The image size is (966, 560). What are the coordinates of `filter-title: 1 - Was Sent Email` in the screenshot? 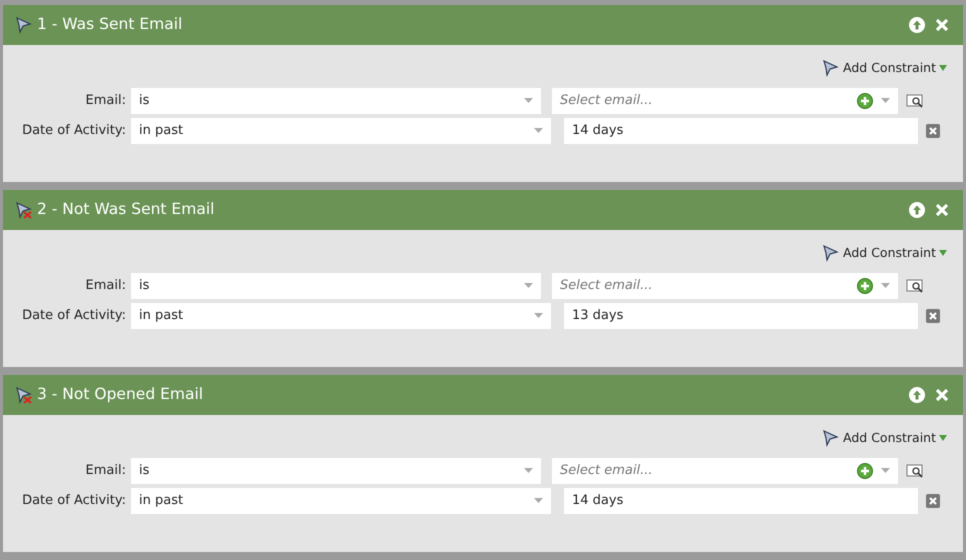 It's located at (109, 25).